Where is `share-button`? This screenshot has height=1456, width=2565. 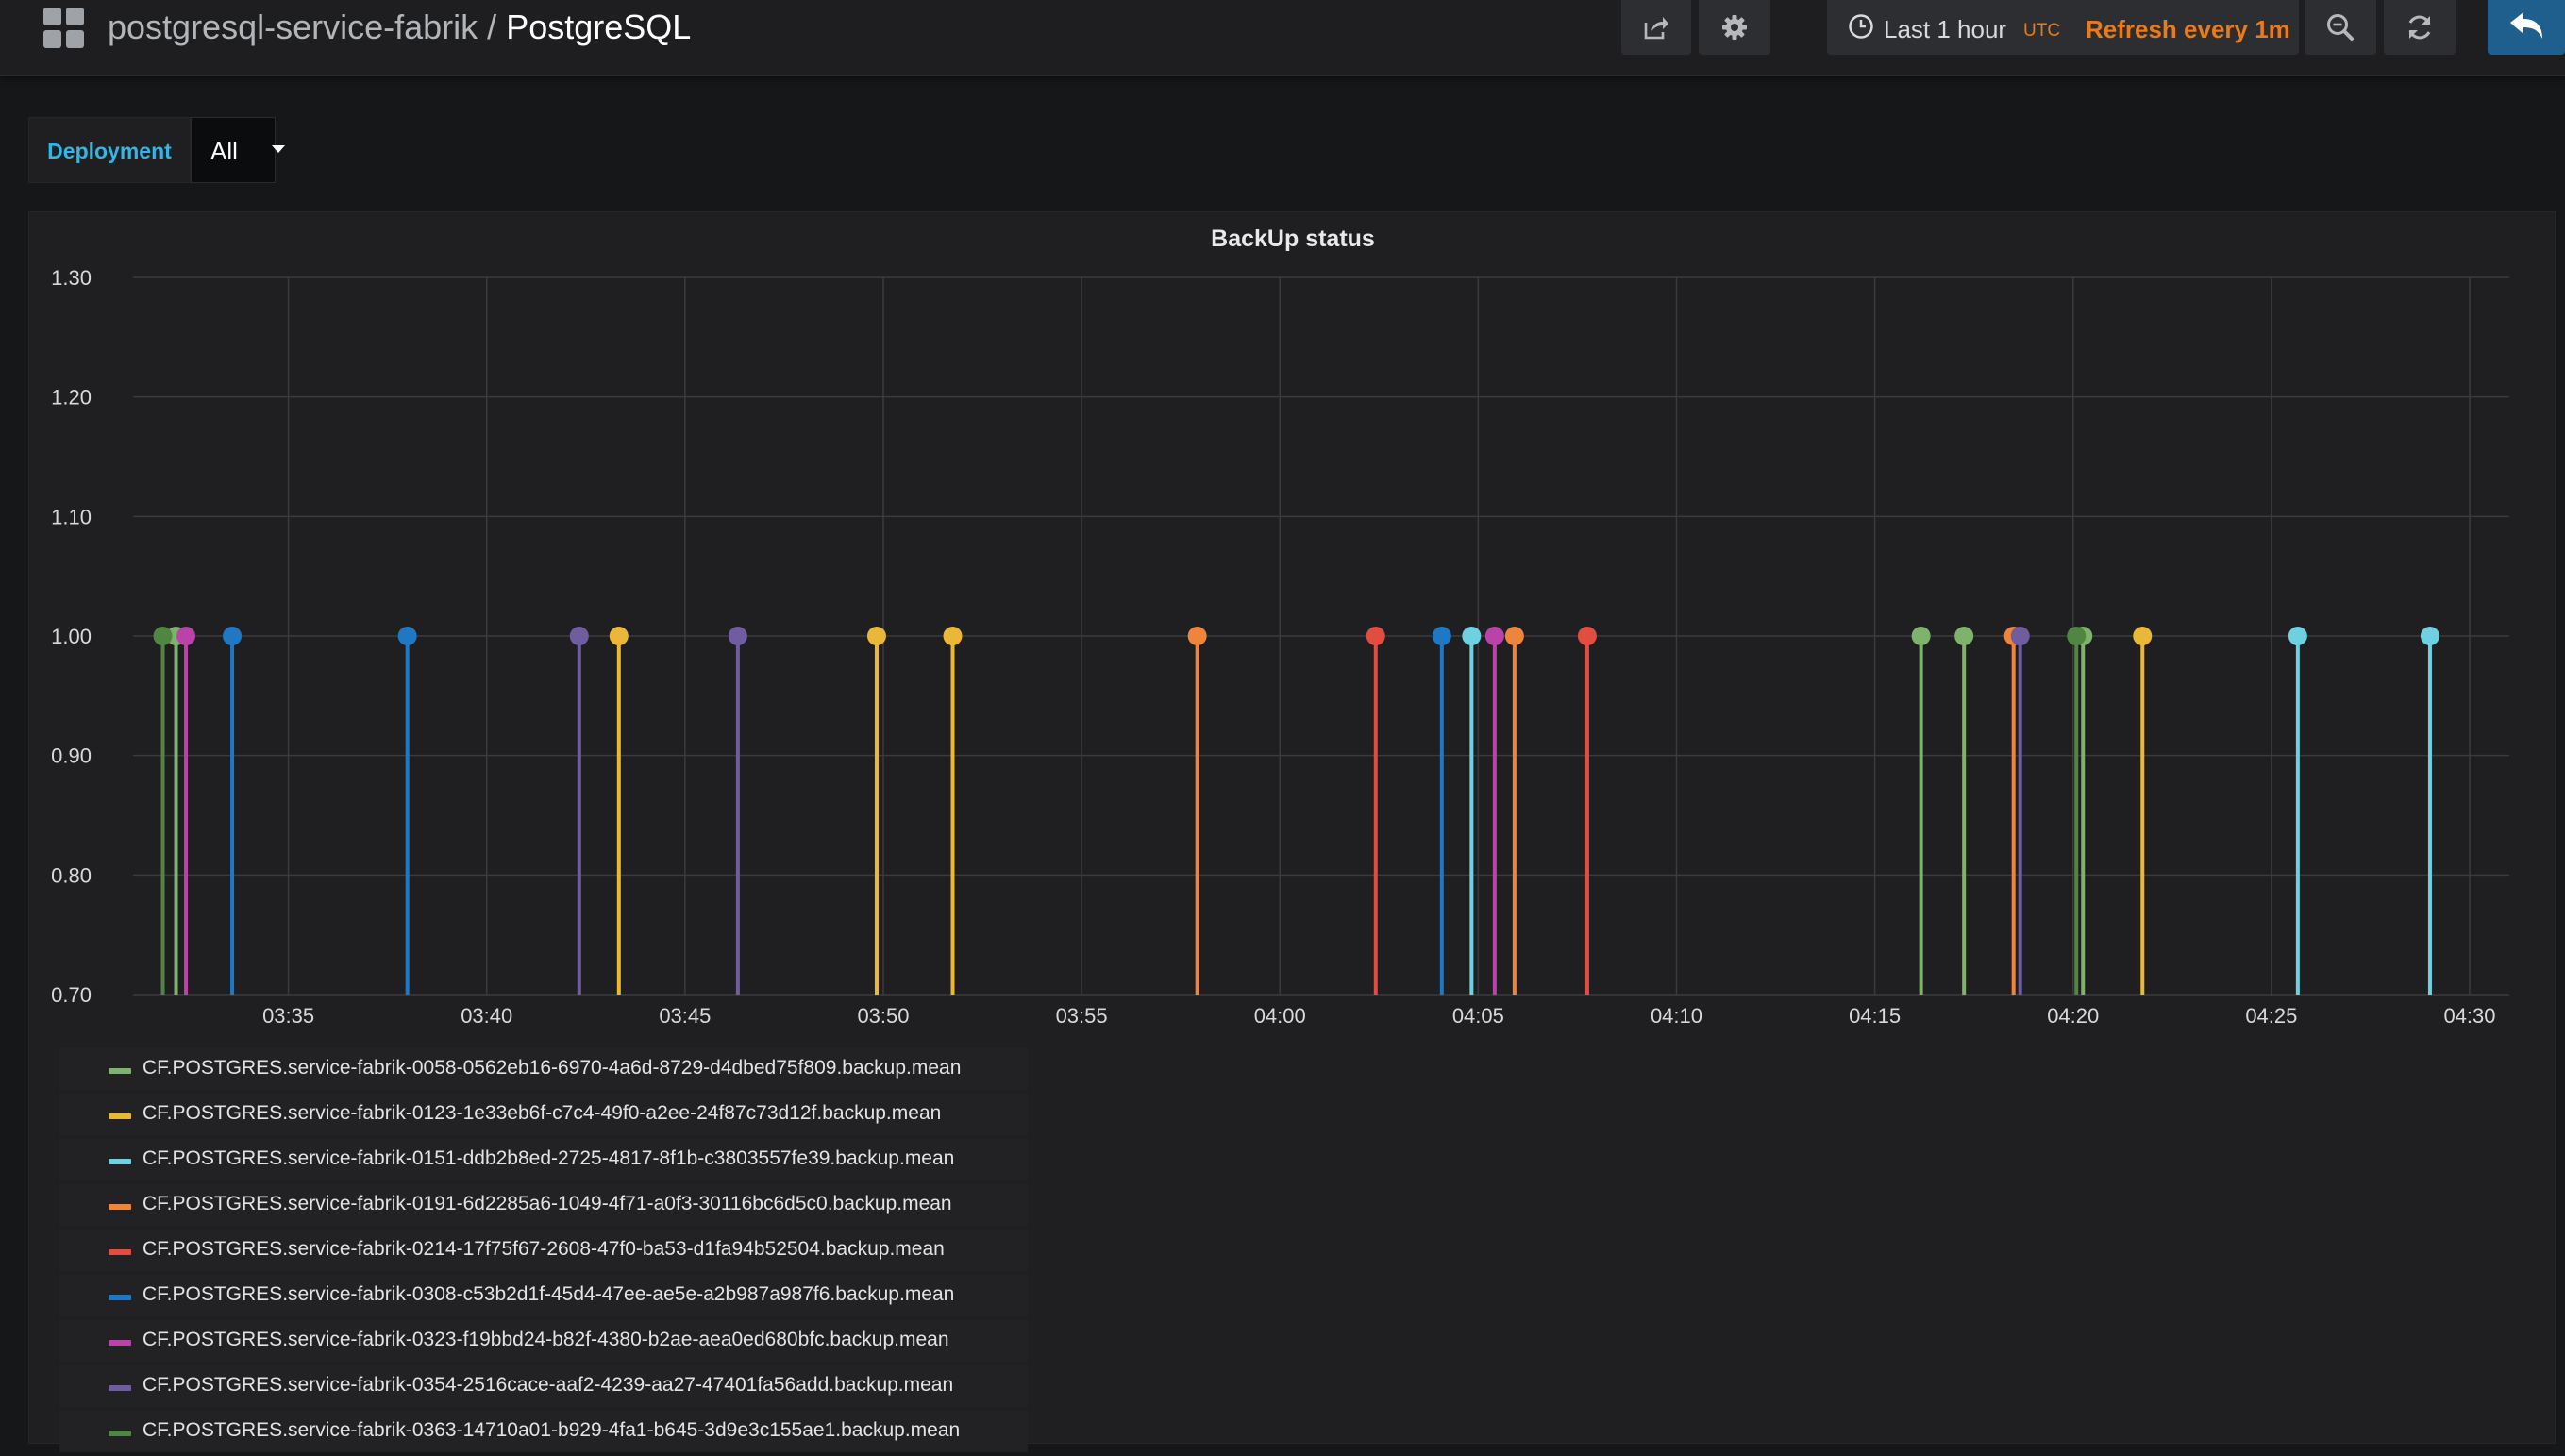
share-button is located at coordinates (1656, 28).